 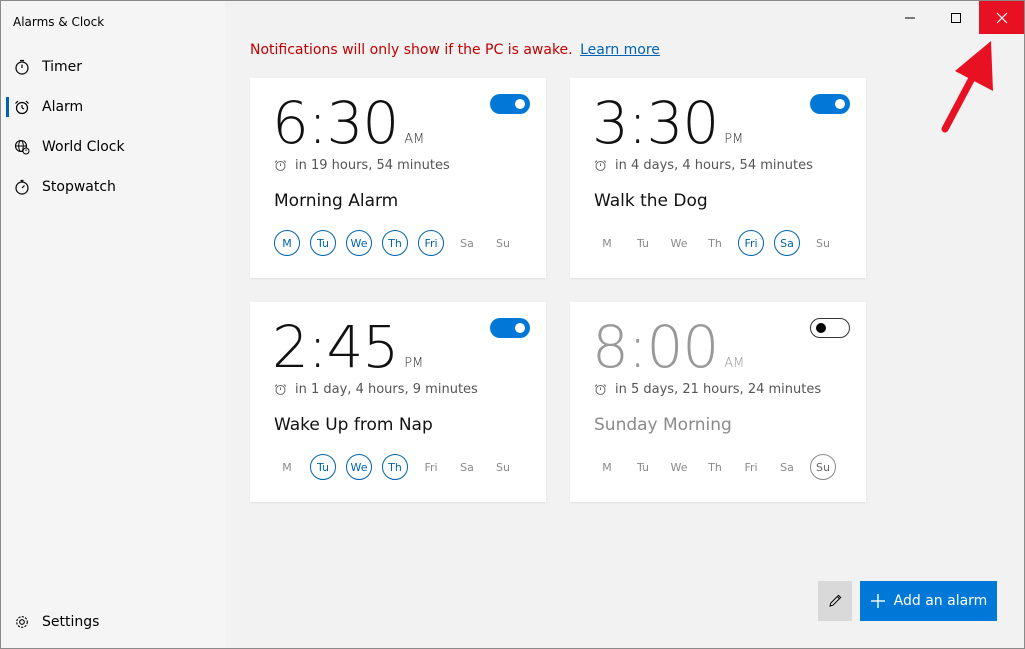 I want to click on annotation-arrow-icon, so click(x=967, y=87).